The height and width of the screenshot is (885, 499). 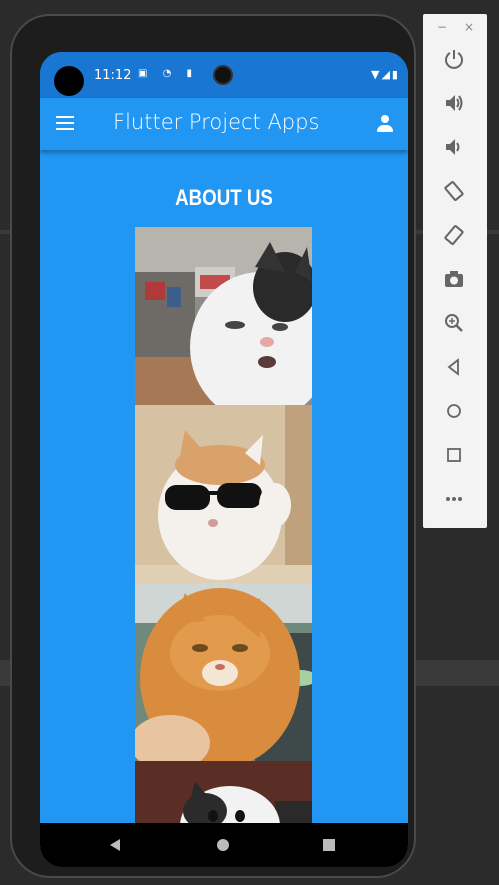 I want to click on camera-icon, so click(x=454, y=282).